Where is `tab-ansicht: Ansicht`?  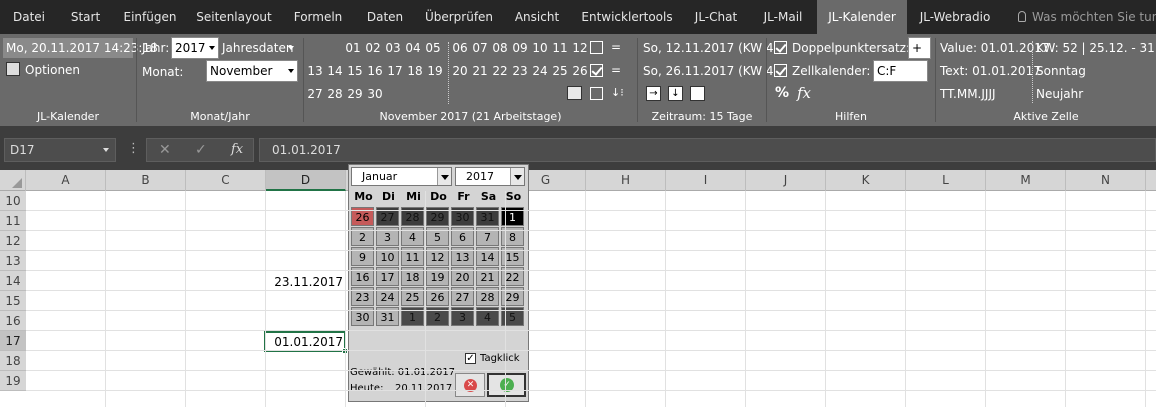 tab-ansicht: Ansicht is located at coordinates (537, 17).